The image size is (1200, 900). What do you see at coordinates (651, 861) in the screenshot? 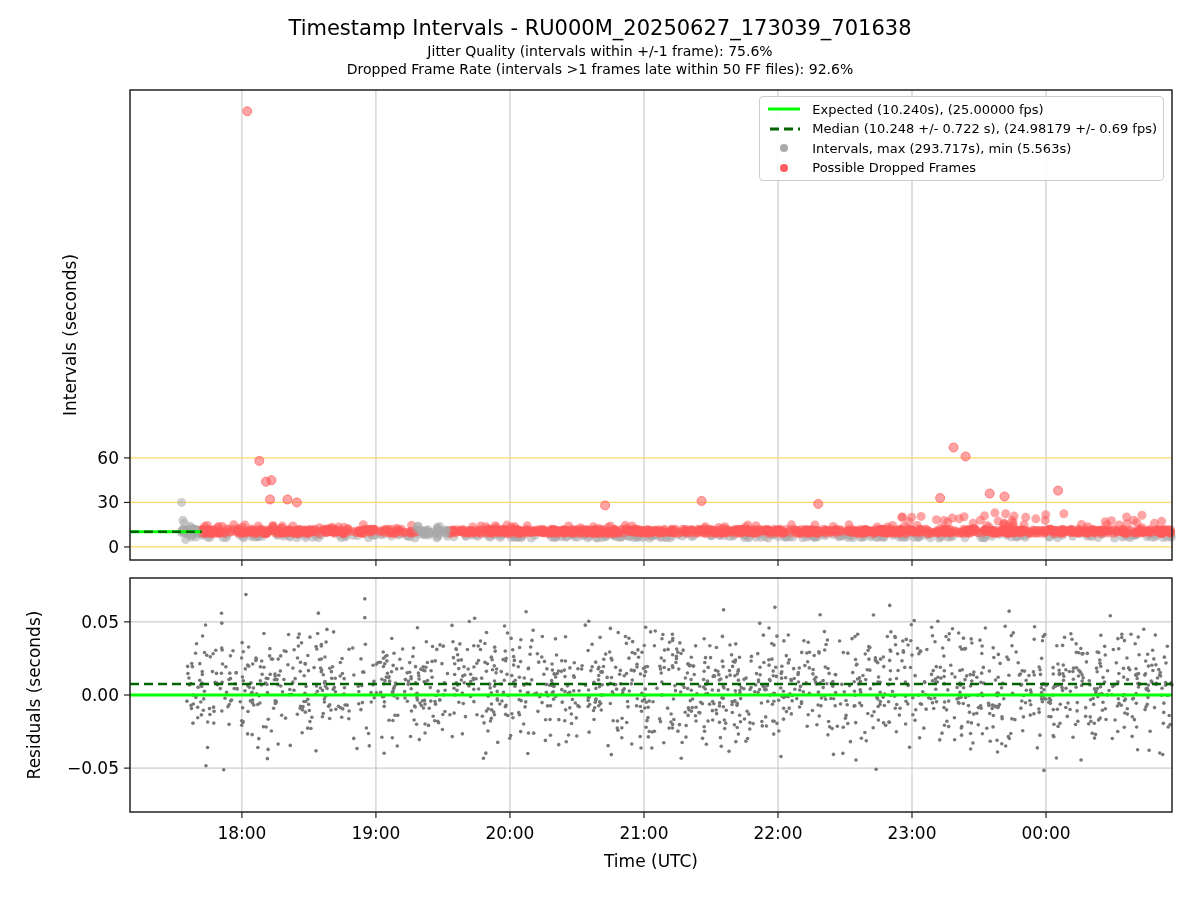
I see `x-axis-label: Time (UTC)` at bounding box center [651, 861].